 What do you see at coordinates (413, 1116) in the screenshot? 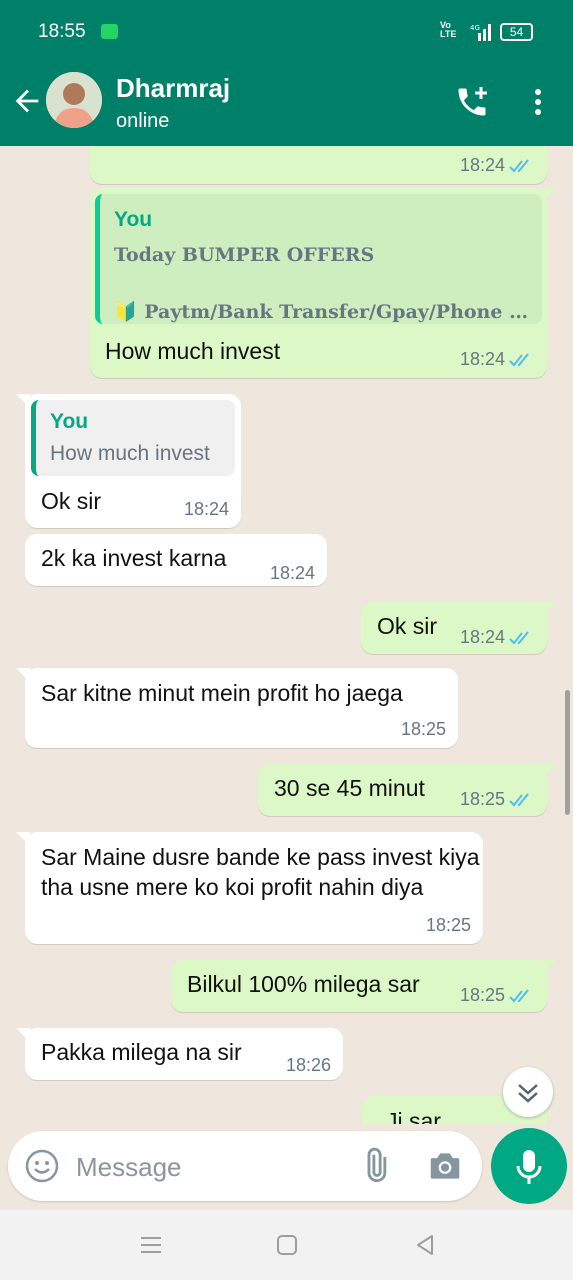
I see `message-text: Ji sar` at bounding box center [413, 1116].